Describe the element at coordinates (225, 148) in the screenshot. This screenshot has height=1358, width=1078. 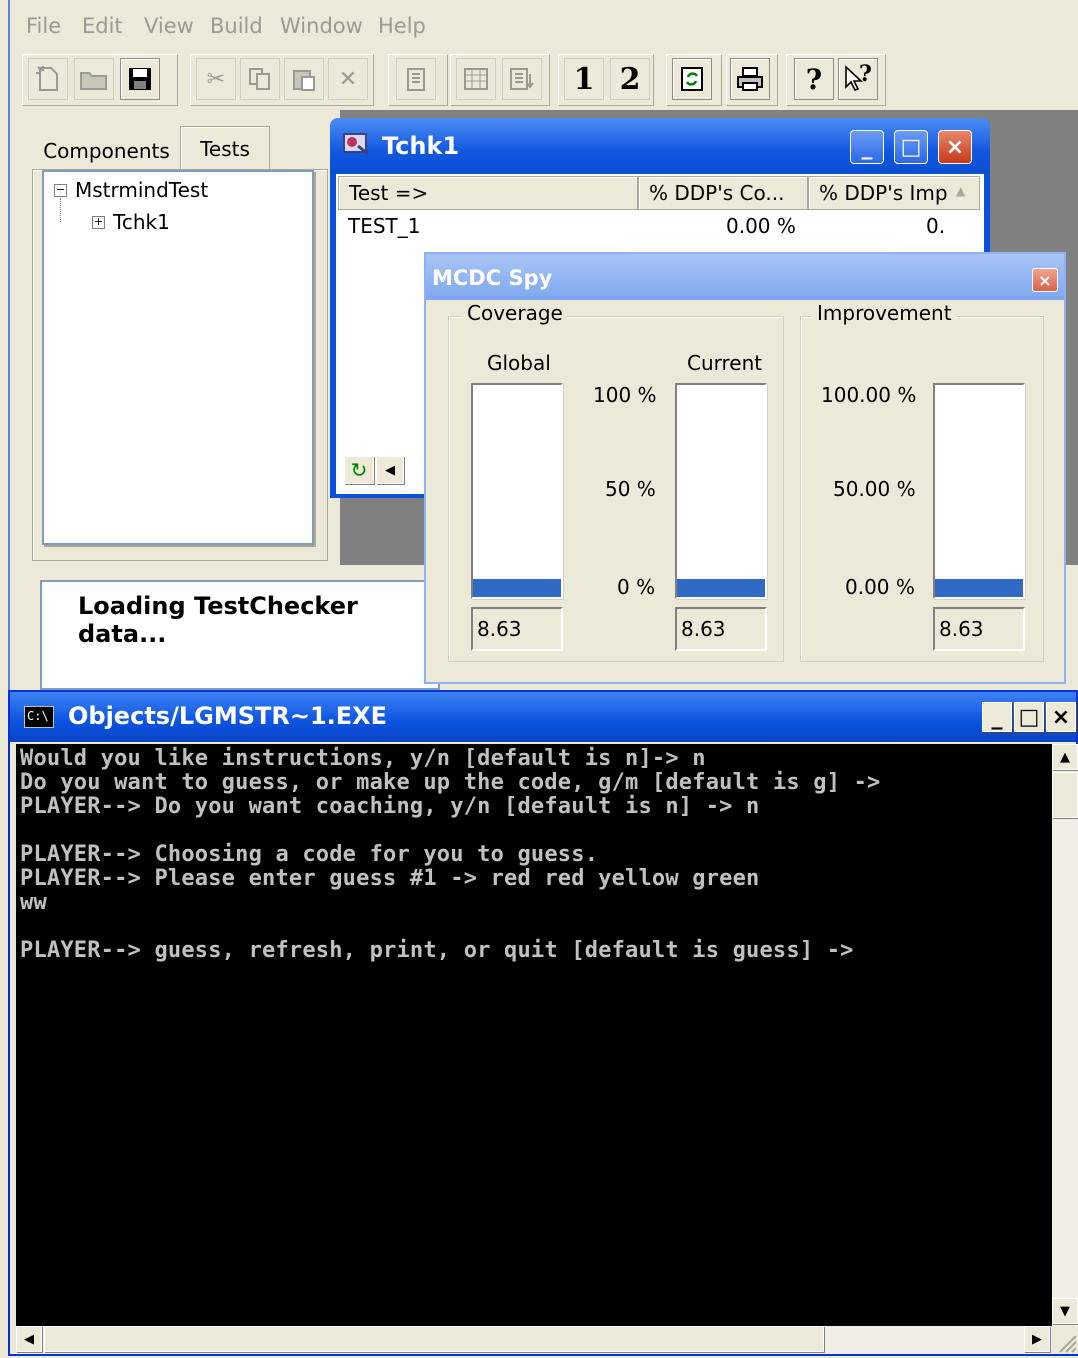
I see `tab-tests: Tests` at that location.